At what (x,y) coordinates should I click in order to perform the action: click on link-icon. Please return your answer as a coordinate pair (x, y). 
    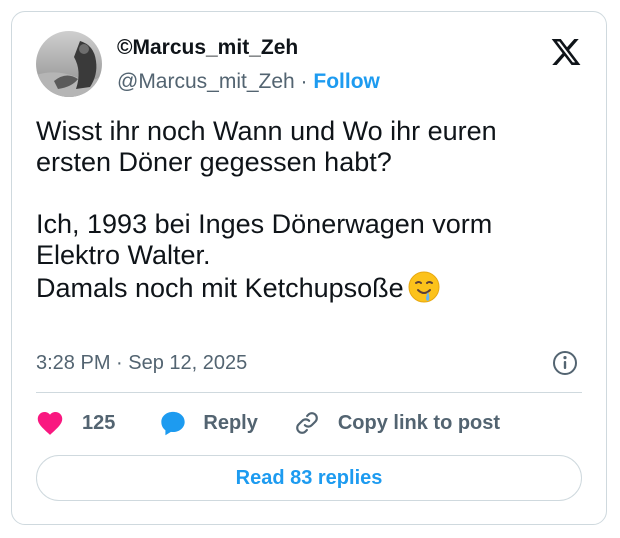
    Looking at the image, I should click on (307, 423).